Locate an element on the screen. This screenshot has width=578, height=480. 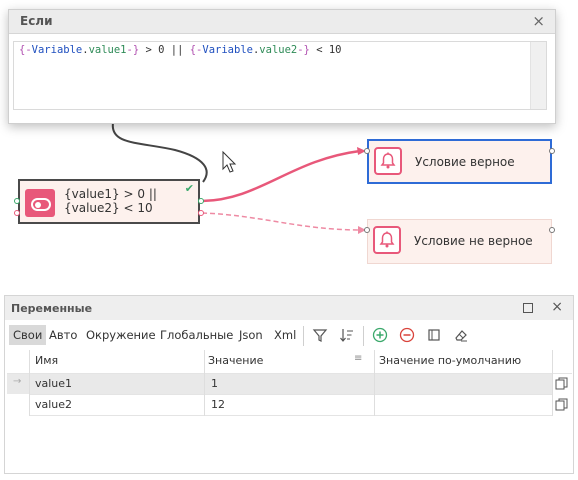
sort-icon is located at coordinates (347, 335).